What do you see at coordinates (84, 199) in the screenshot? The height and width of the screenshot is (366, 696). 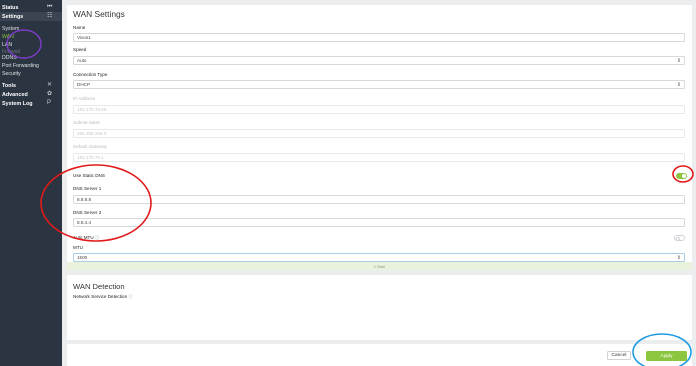 I see `dns1-value: 8.8.8.8` at bounding box center [84, 199].